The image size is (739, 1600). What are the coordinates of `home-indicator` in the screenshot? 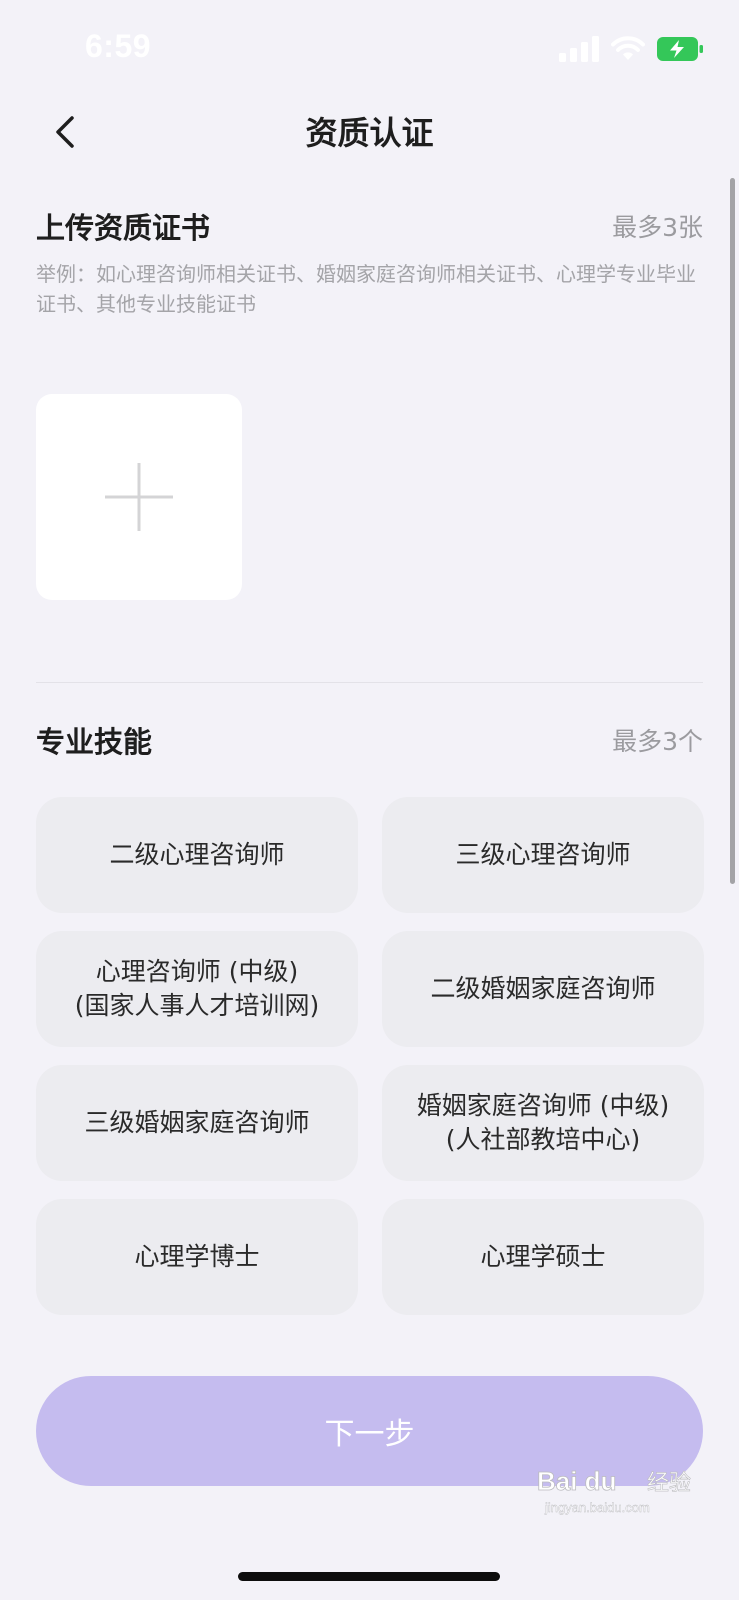 It's located at (369, 1576).